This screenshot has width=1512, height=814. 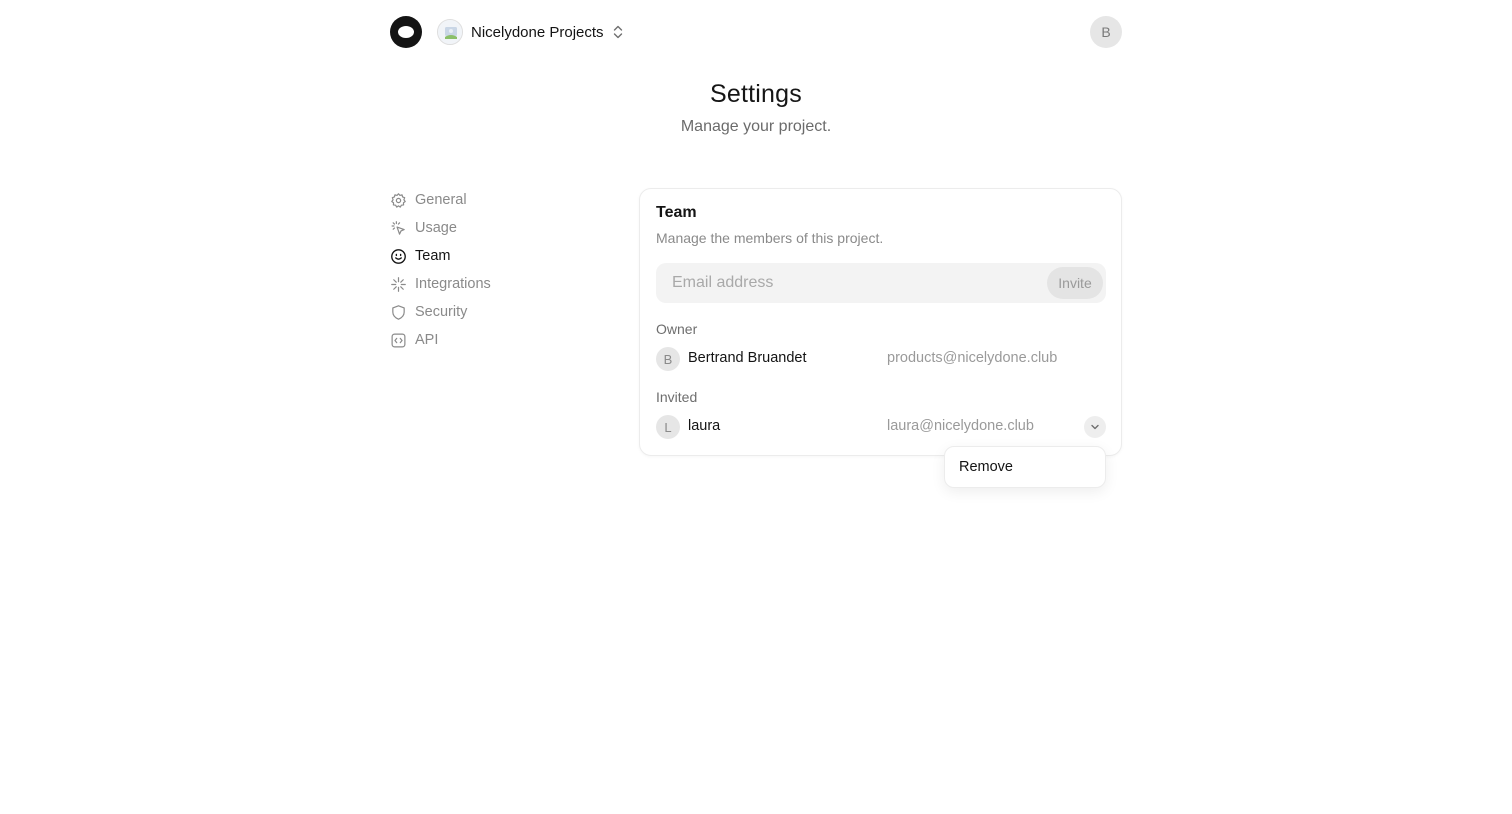 I want to click on page-subtitle: Manage your project., so click(x=756, y=126).